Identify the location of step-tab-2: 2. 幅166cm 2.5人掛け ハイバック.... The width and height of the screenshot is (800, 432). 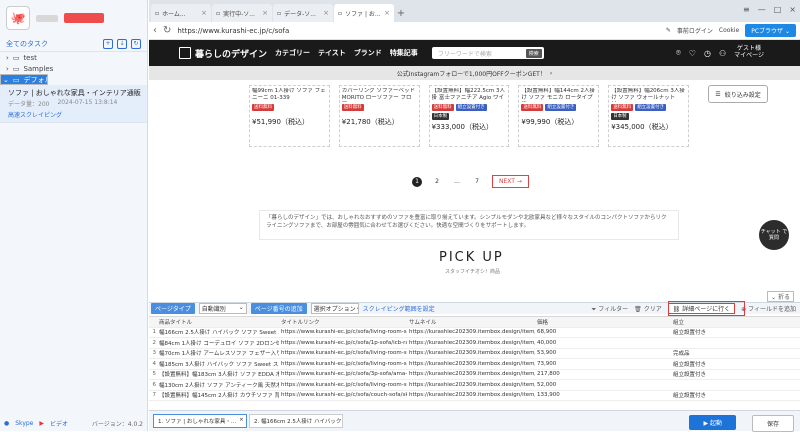
(296, 421).